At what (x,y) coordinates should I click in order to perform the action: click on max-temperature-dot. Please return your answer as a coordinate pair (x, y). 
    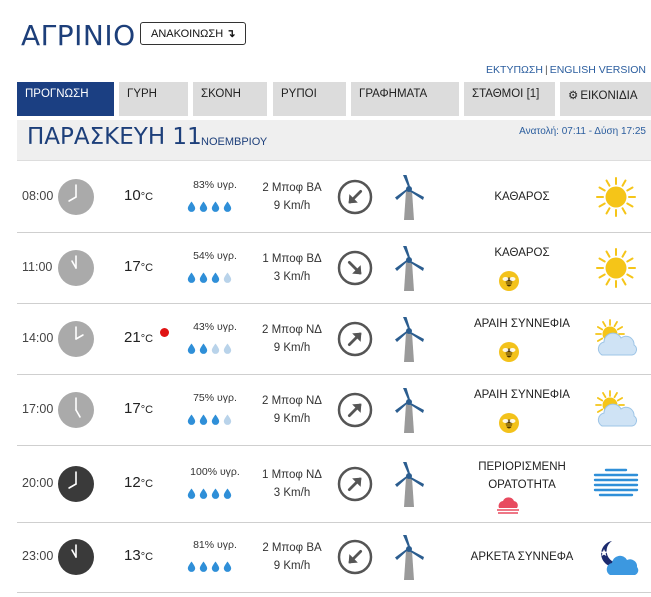
    Looking at the image, I should click on (164, 332).